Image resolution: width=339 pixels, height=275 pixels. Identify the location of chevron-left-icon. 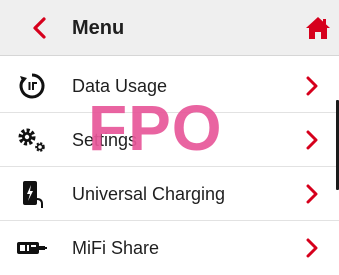
(39, 28).